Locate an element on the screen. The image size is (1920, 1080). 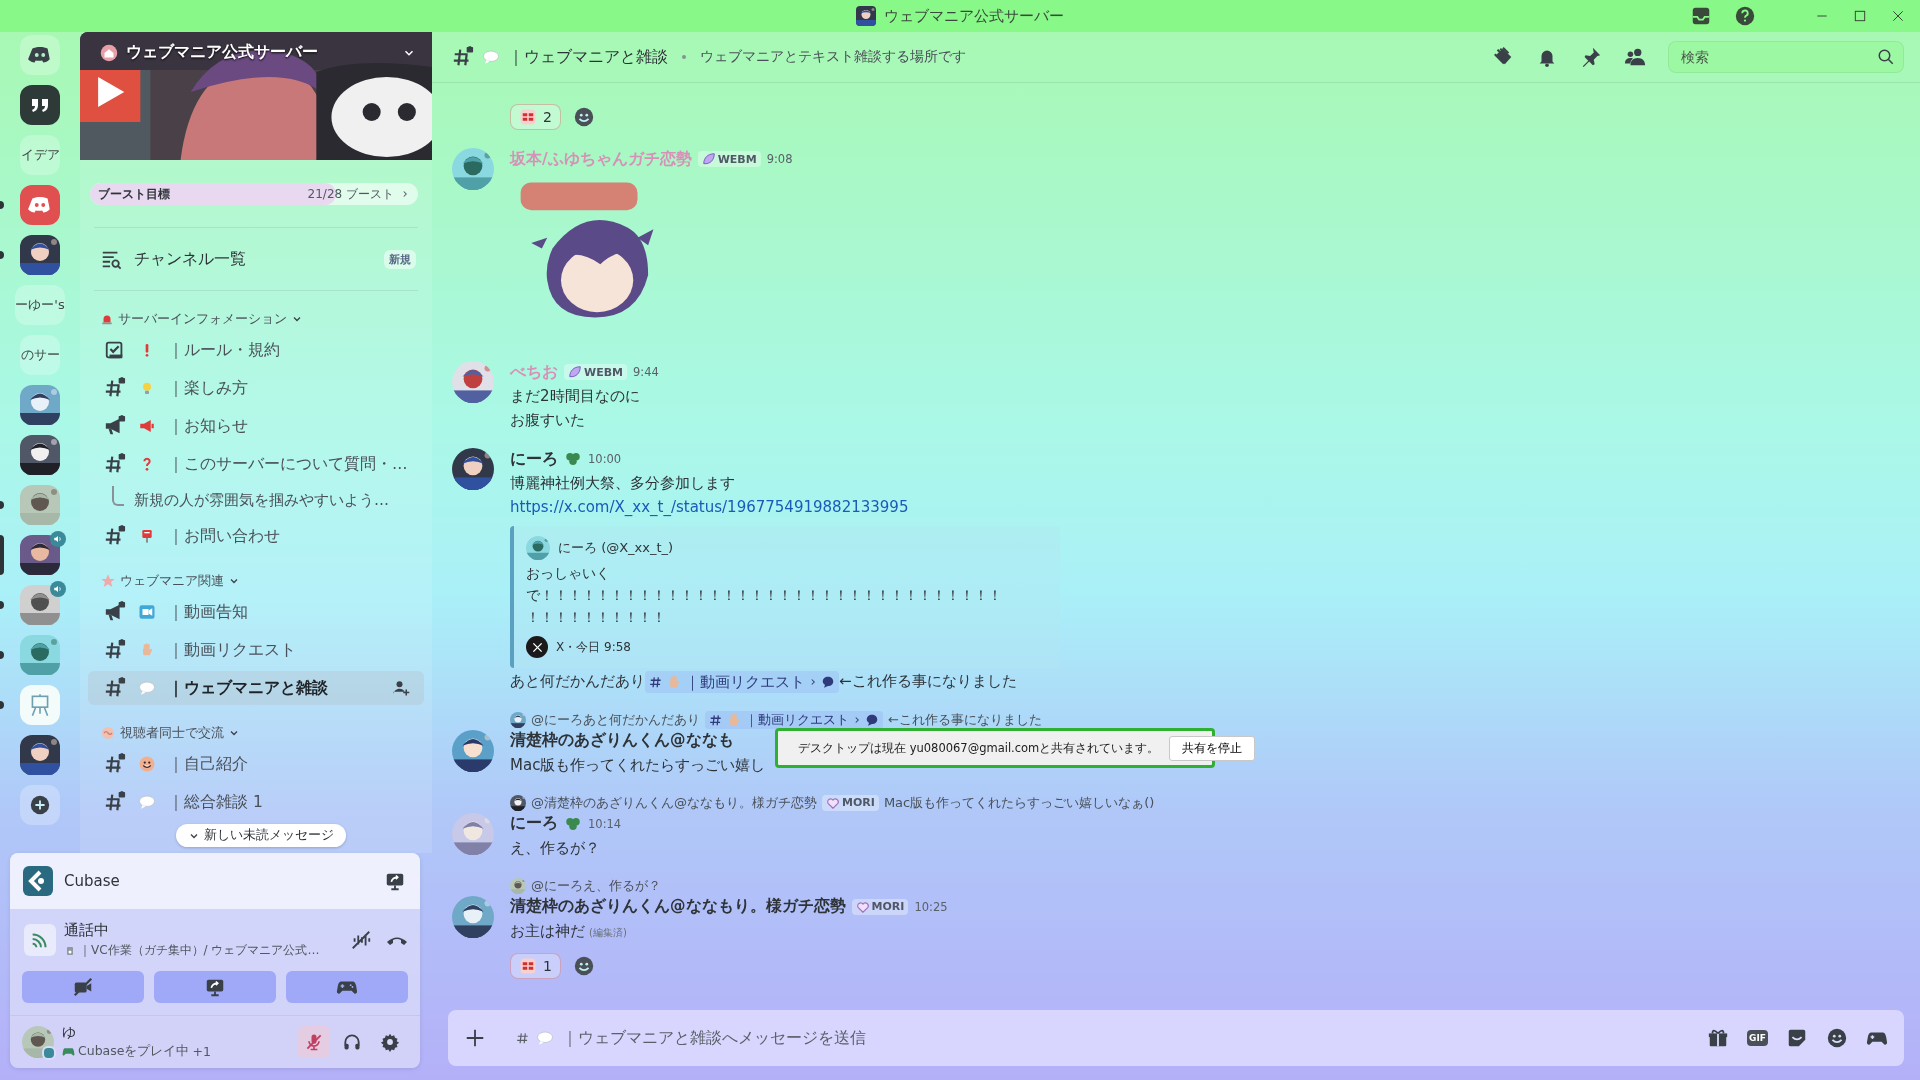
timestamp: 9:08 is located at coordinates (779, 159).